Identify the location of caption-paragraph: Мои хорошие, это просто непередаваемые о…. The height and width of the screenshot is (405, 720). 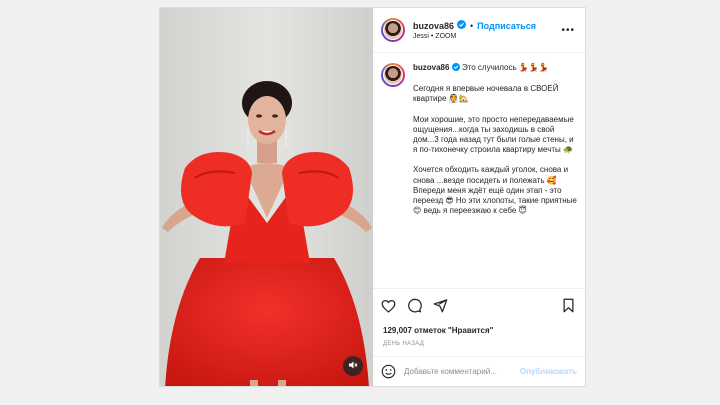
(493, 134).